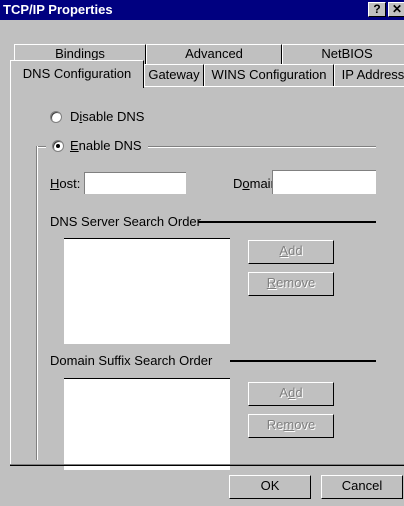 This screenshot has height=506, width=404. Describe the element at coordinates (291, 284) in the screenshot. I see `remove-dns-server-button: Remove` at that location.